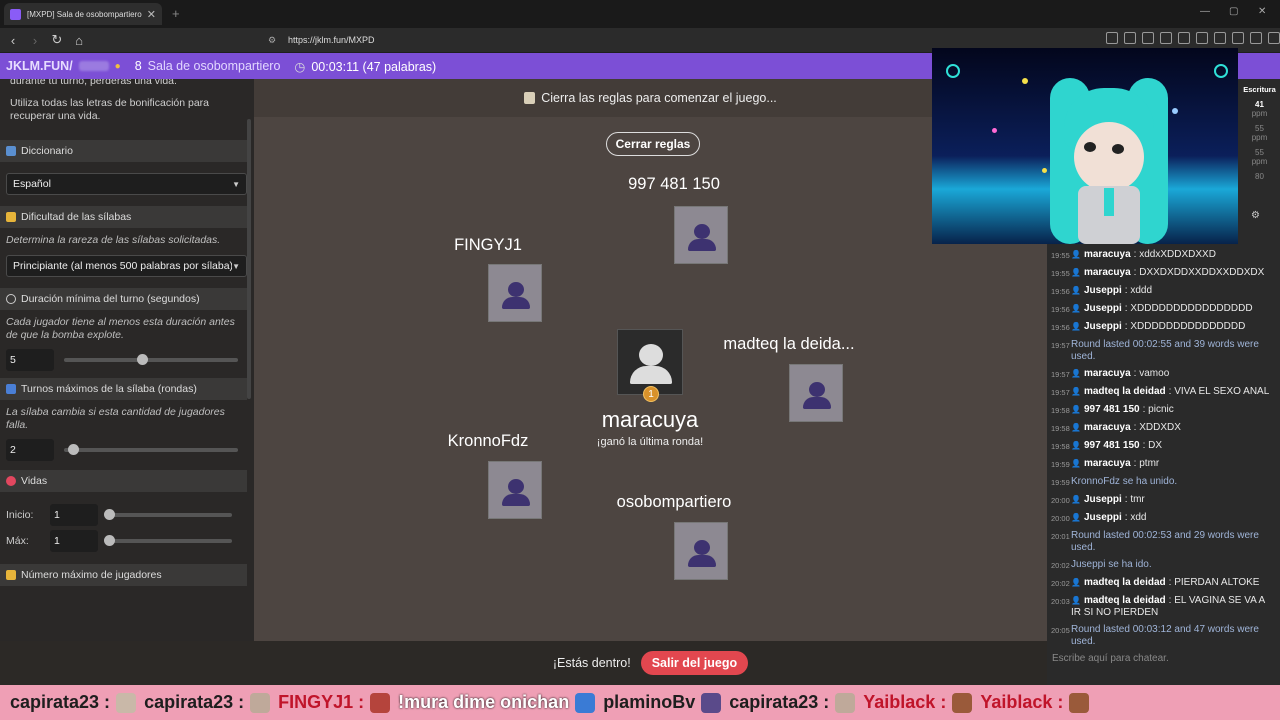 The image size is (1280, 720). What do you see at coordinates (1202, 272) in the screenshot?
I see `chat-text: DXXDXDDXXDDXXDDXDX` at bounding box center [1202, 272].